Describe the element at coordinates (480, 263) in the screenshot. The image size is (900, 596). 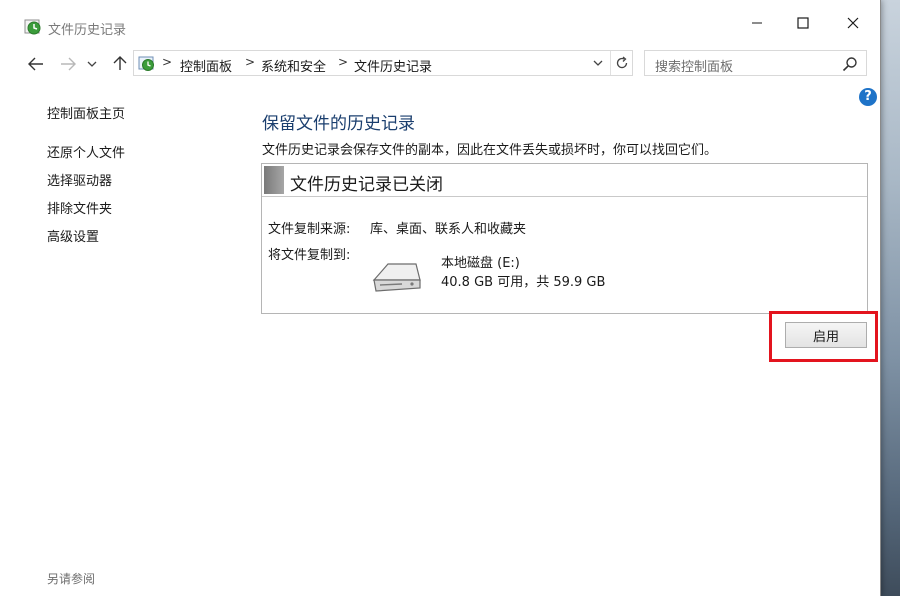
I see `drive-name: 本地磁盘 (E:)` at that location.